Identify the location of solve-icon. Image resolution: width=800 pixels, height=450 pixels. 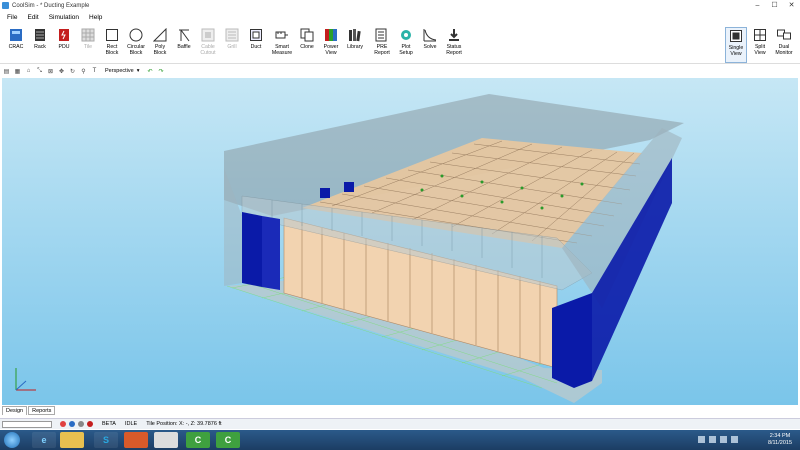
(430, 35).